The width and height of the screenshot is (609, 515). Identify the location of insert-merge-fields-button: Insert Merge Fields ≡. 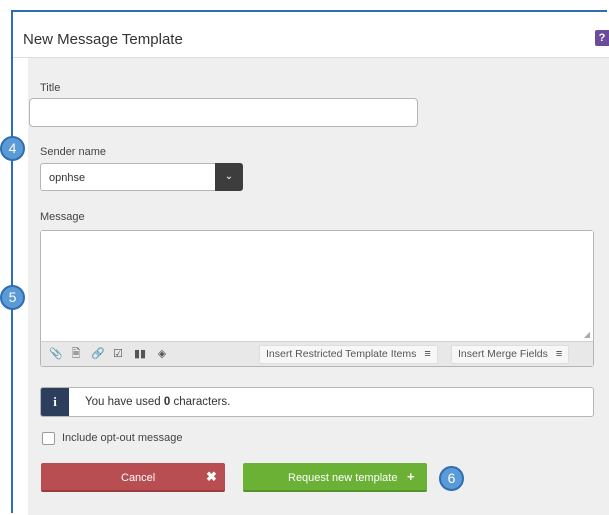
(510, 354).